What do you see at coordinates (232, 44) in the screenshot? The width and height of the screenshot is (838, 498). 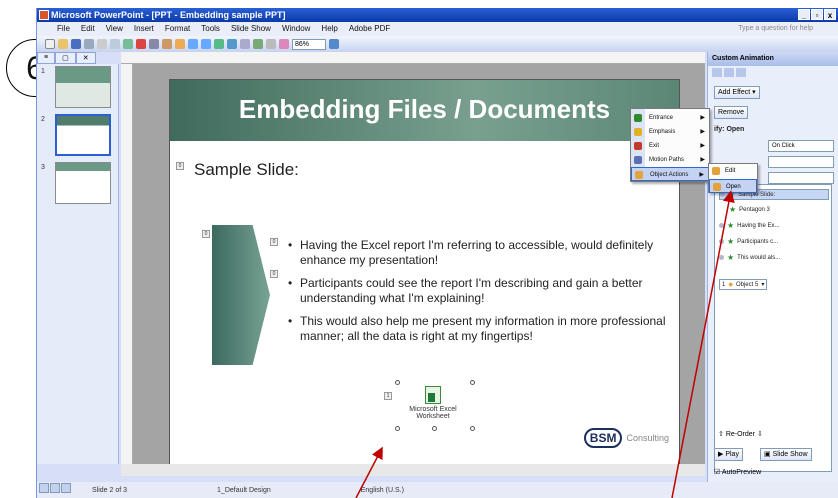 I see `insert-table-icon` at bounding box center [232, 44].